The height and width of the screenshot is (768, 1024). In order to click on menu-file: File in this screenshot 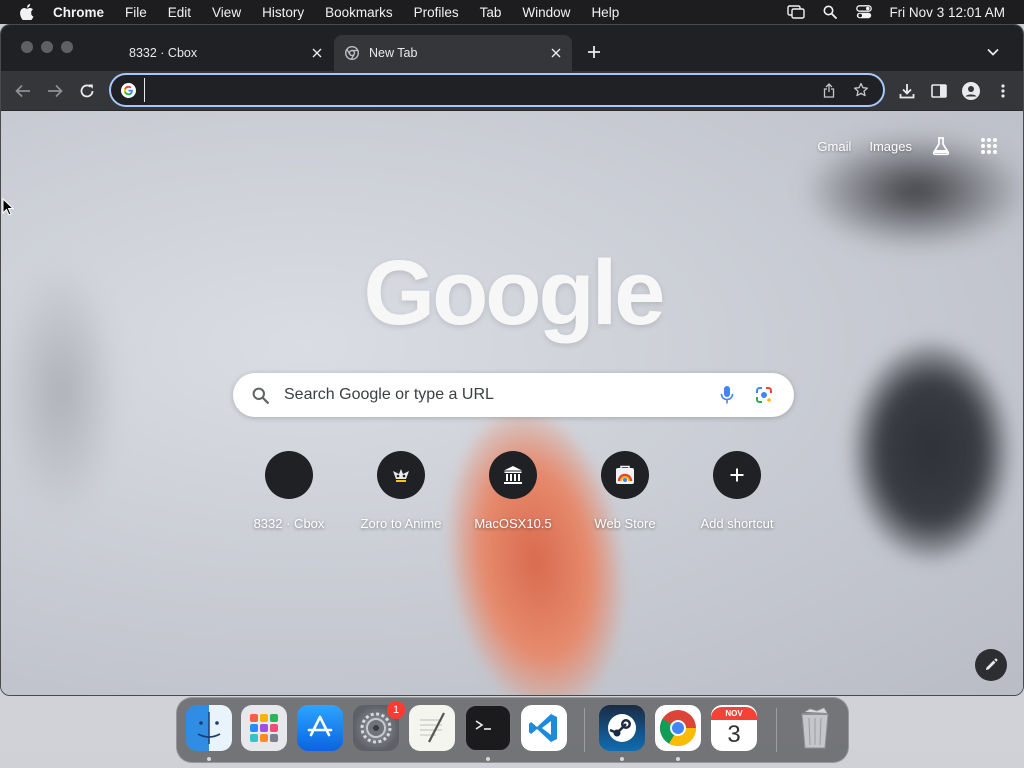, I will do `click(136, 12)`.